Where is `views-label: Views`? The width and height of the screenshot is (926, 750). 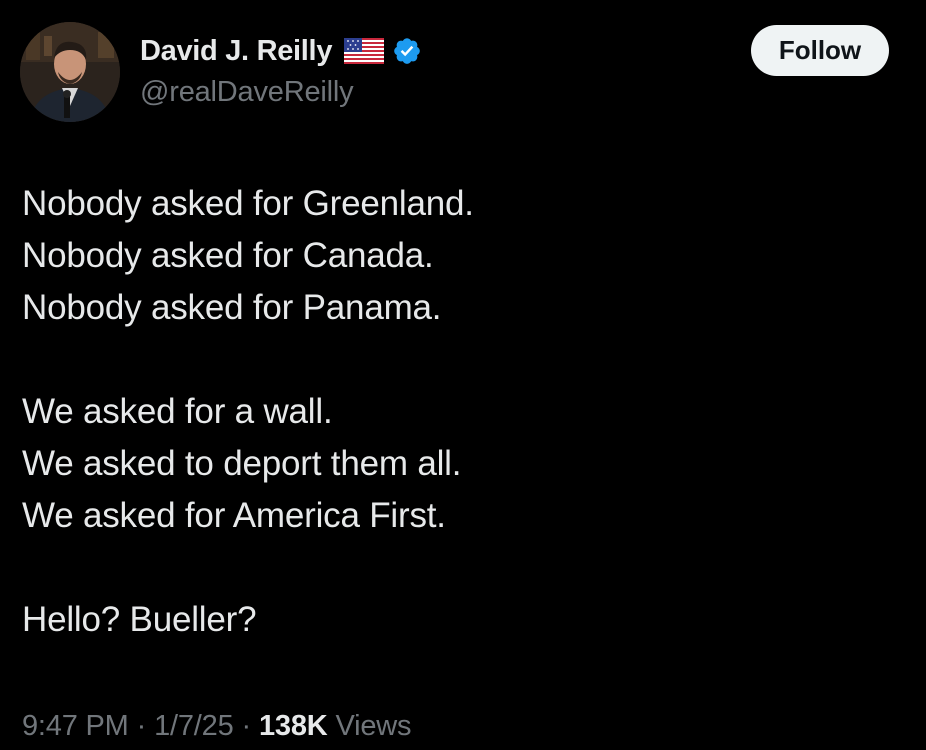 views-label: Views is located at coordinates (373, 725).